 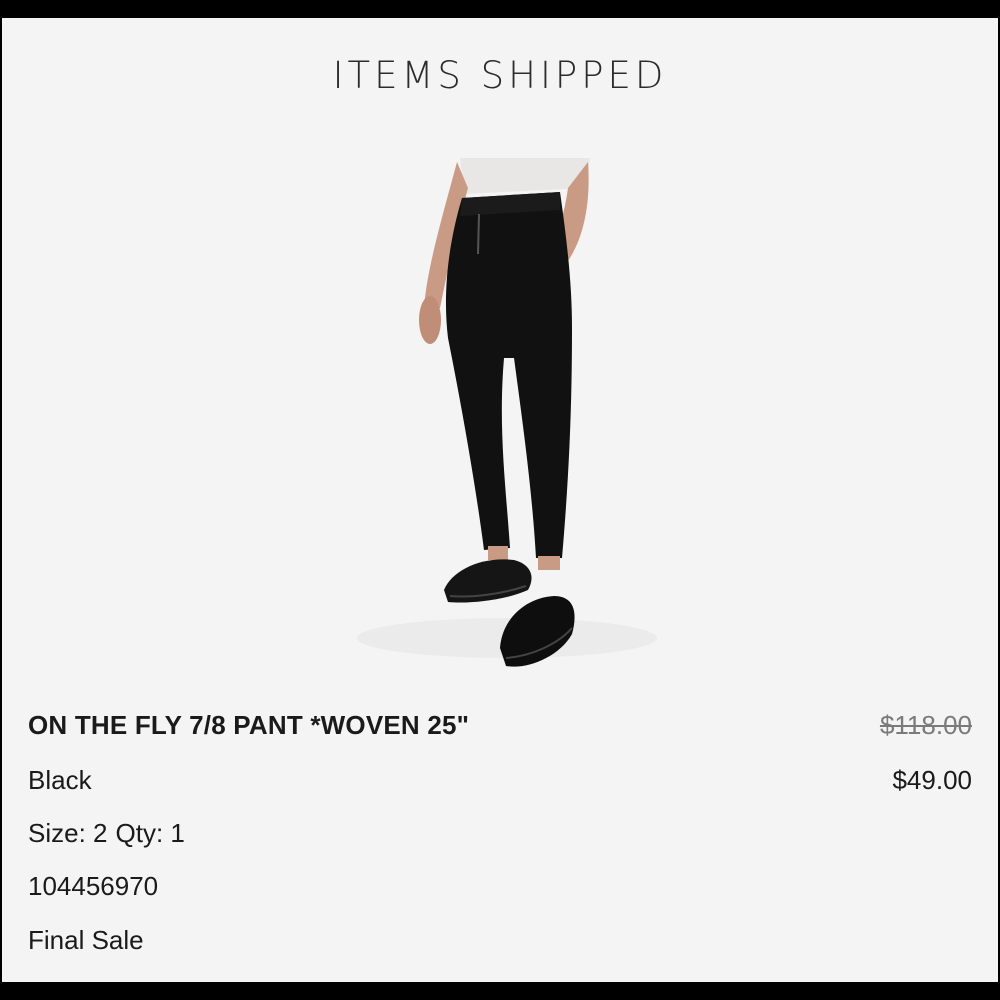 I want to click on item-qty: Qty: 1, so click(x=150, y=833).